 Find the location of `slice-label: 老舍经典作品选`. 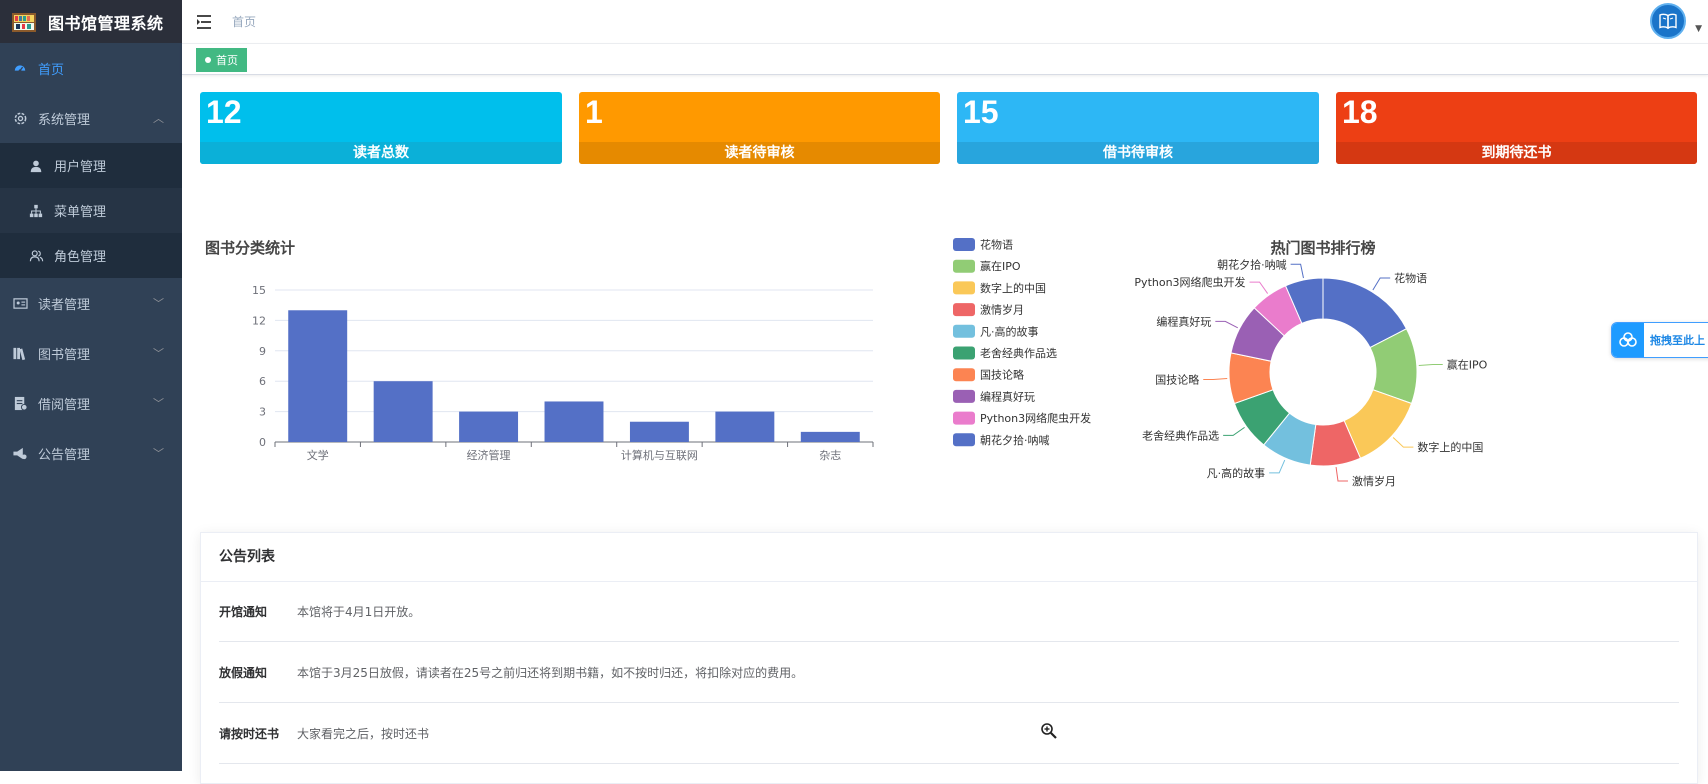

slice-label: 老舍经典作品选 is located at coordinates (1180, 435).